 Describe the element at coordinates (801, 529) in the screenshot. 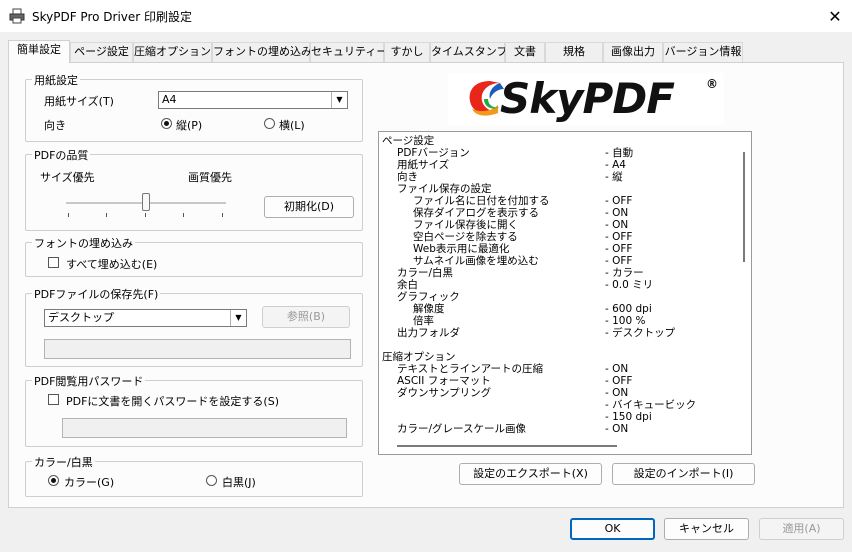

I see `apply-button: 適用(A)` at that location.